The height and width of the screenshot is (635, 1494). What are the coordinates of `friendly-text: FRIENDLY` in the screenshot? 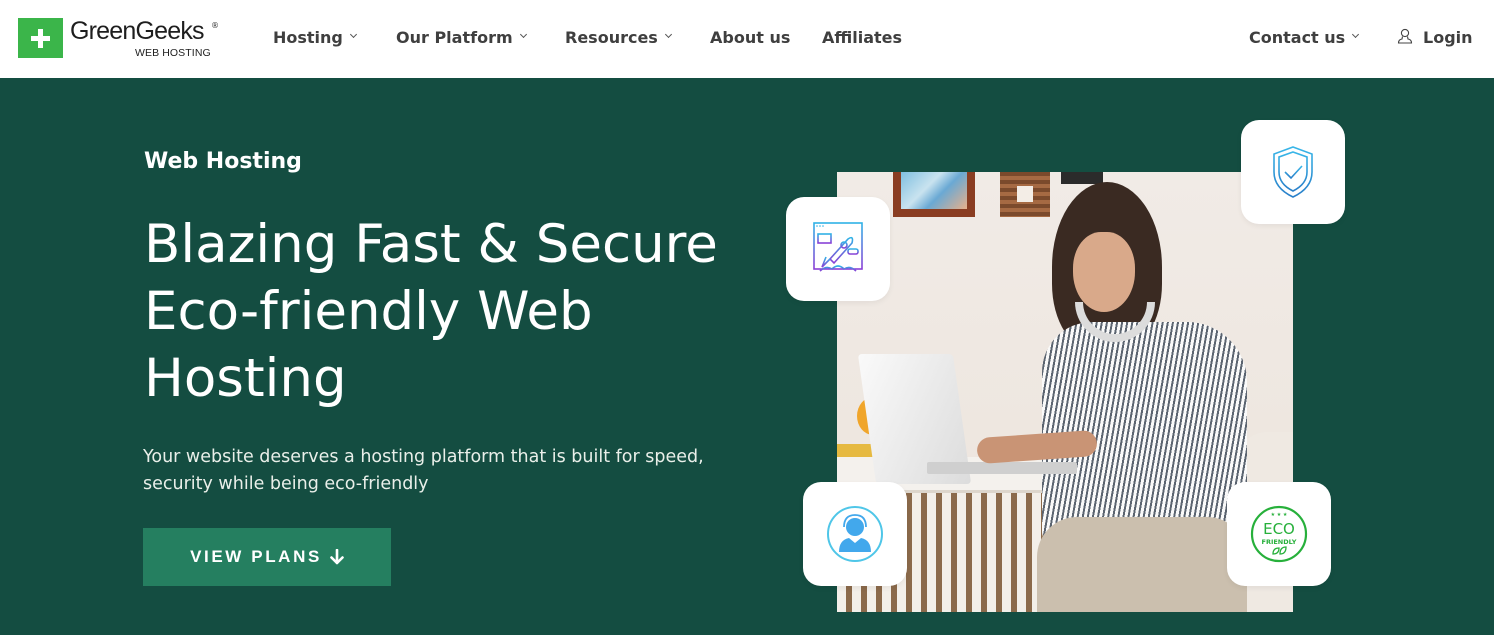 It's located at (1279, 542).